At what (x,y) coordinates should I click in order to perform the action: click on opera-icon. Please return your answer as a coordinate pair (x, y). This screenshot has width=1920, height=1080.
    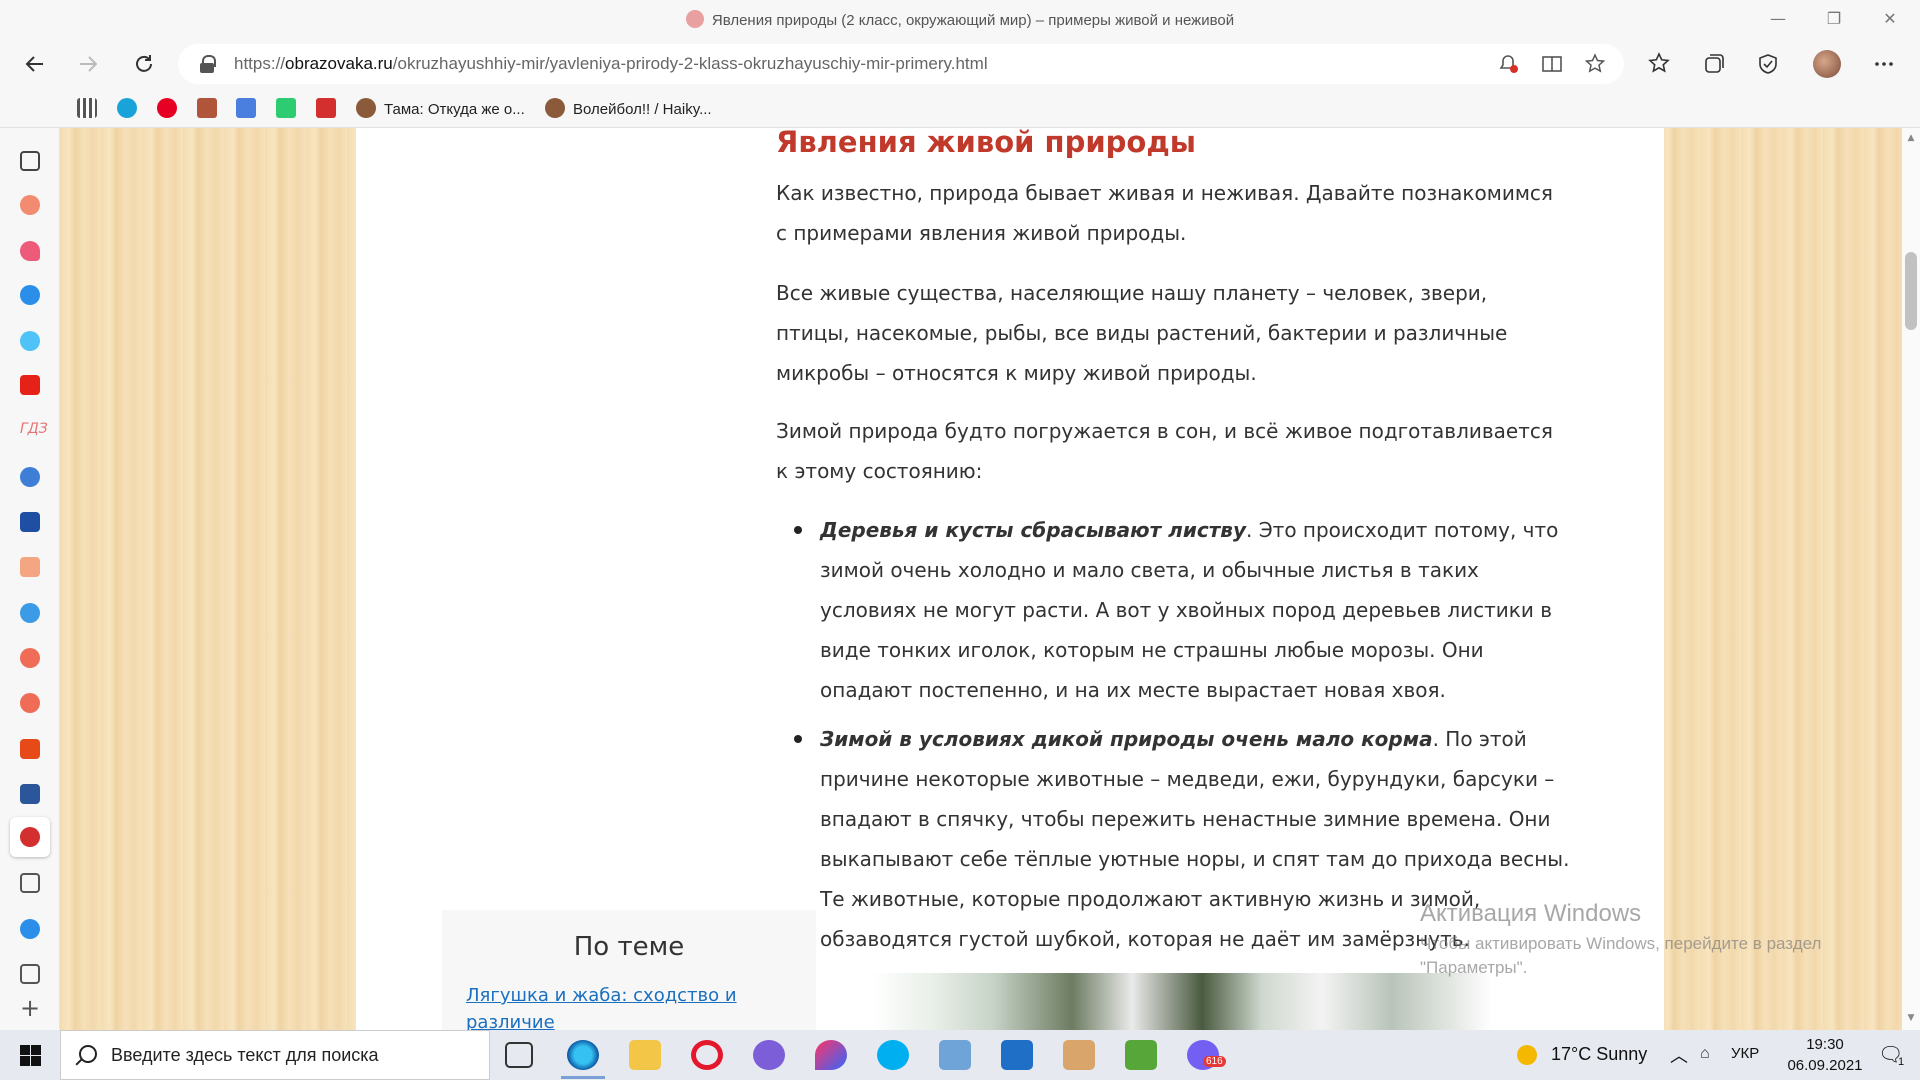
    Looking at the image, I should click on (707, 1055).